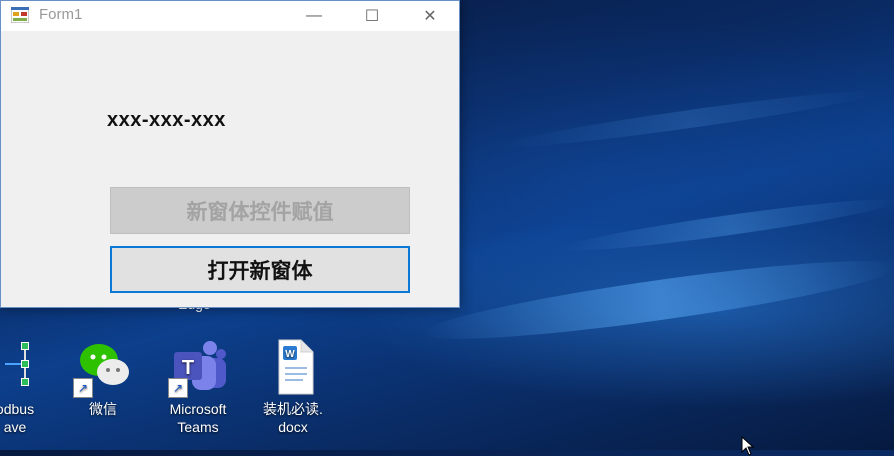  What do you see at coordinates (260, 269) in the screenshot?
I see `open-new-form-button: 打开新窗体` at bounding box center [260, 269].